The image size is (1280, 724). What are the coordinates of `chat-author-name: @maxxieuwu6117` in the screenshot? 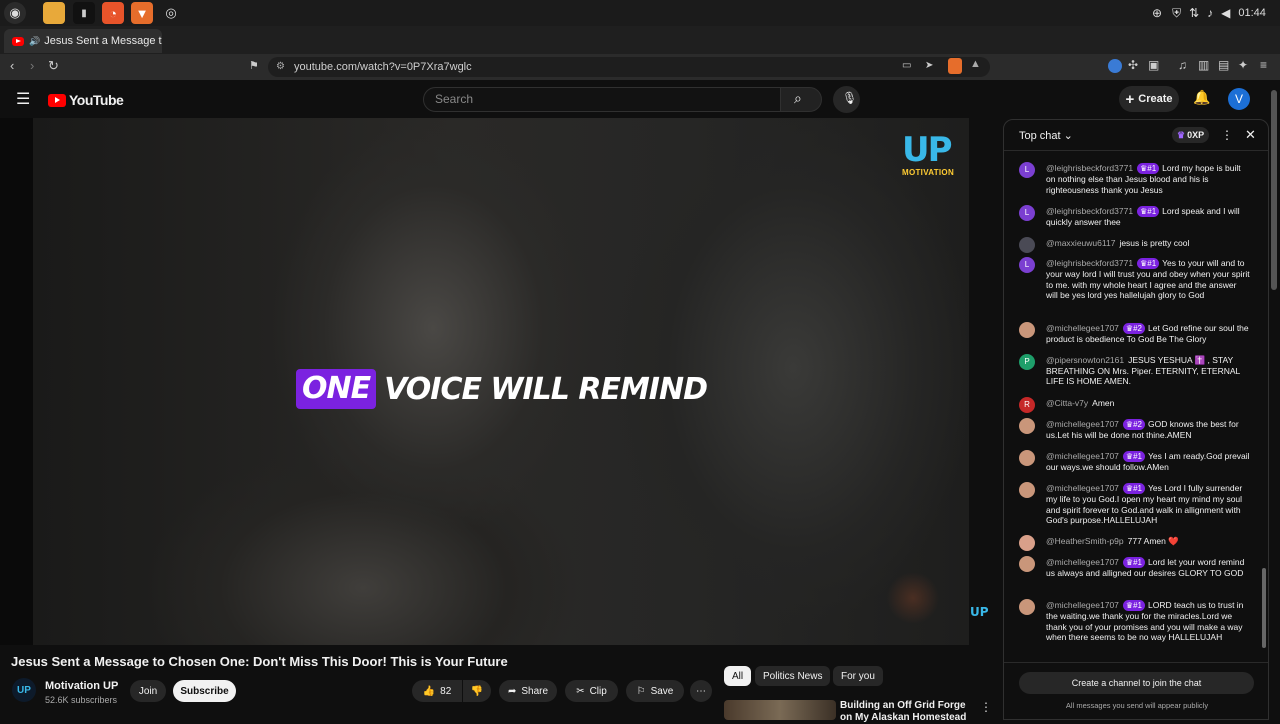 It's located at (1080, 243).